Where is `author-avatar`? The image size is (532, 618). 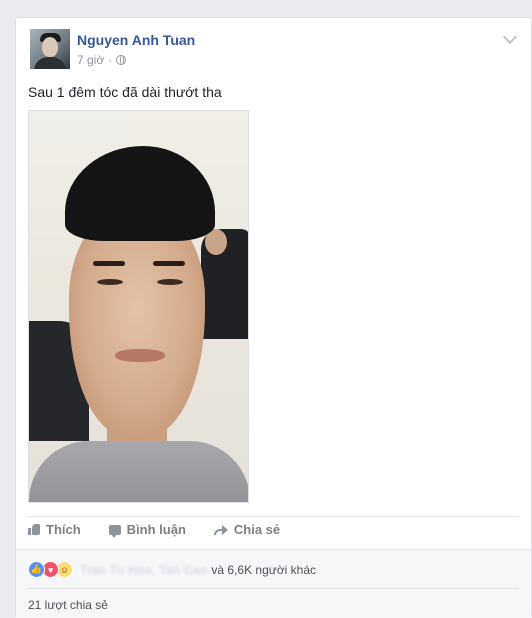 author-avatar is located at coordinates (50, 49).